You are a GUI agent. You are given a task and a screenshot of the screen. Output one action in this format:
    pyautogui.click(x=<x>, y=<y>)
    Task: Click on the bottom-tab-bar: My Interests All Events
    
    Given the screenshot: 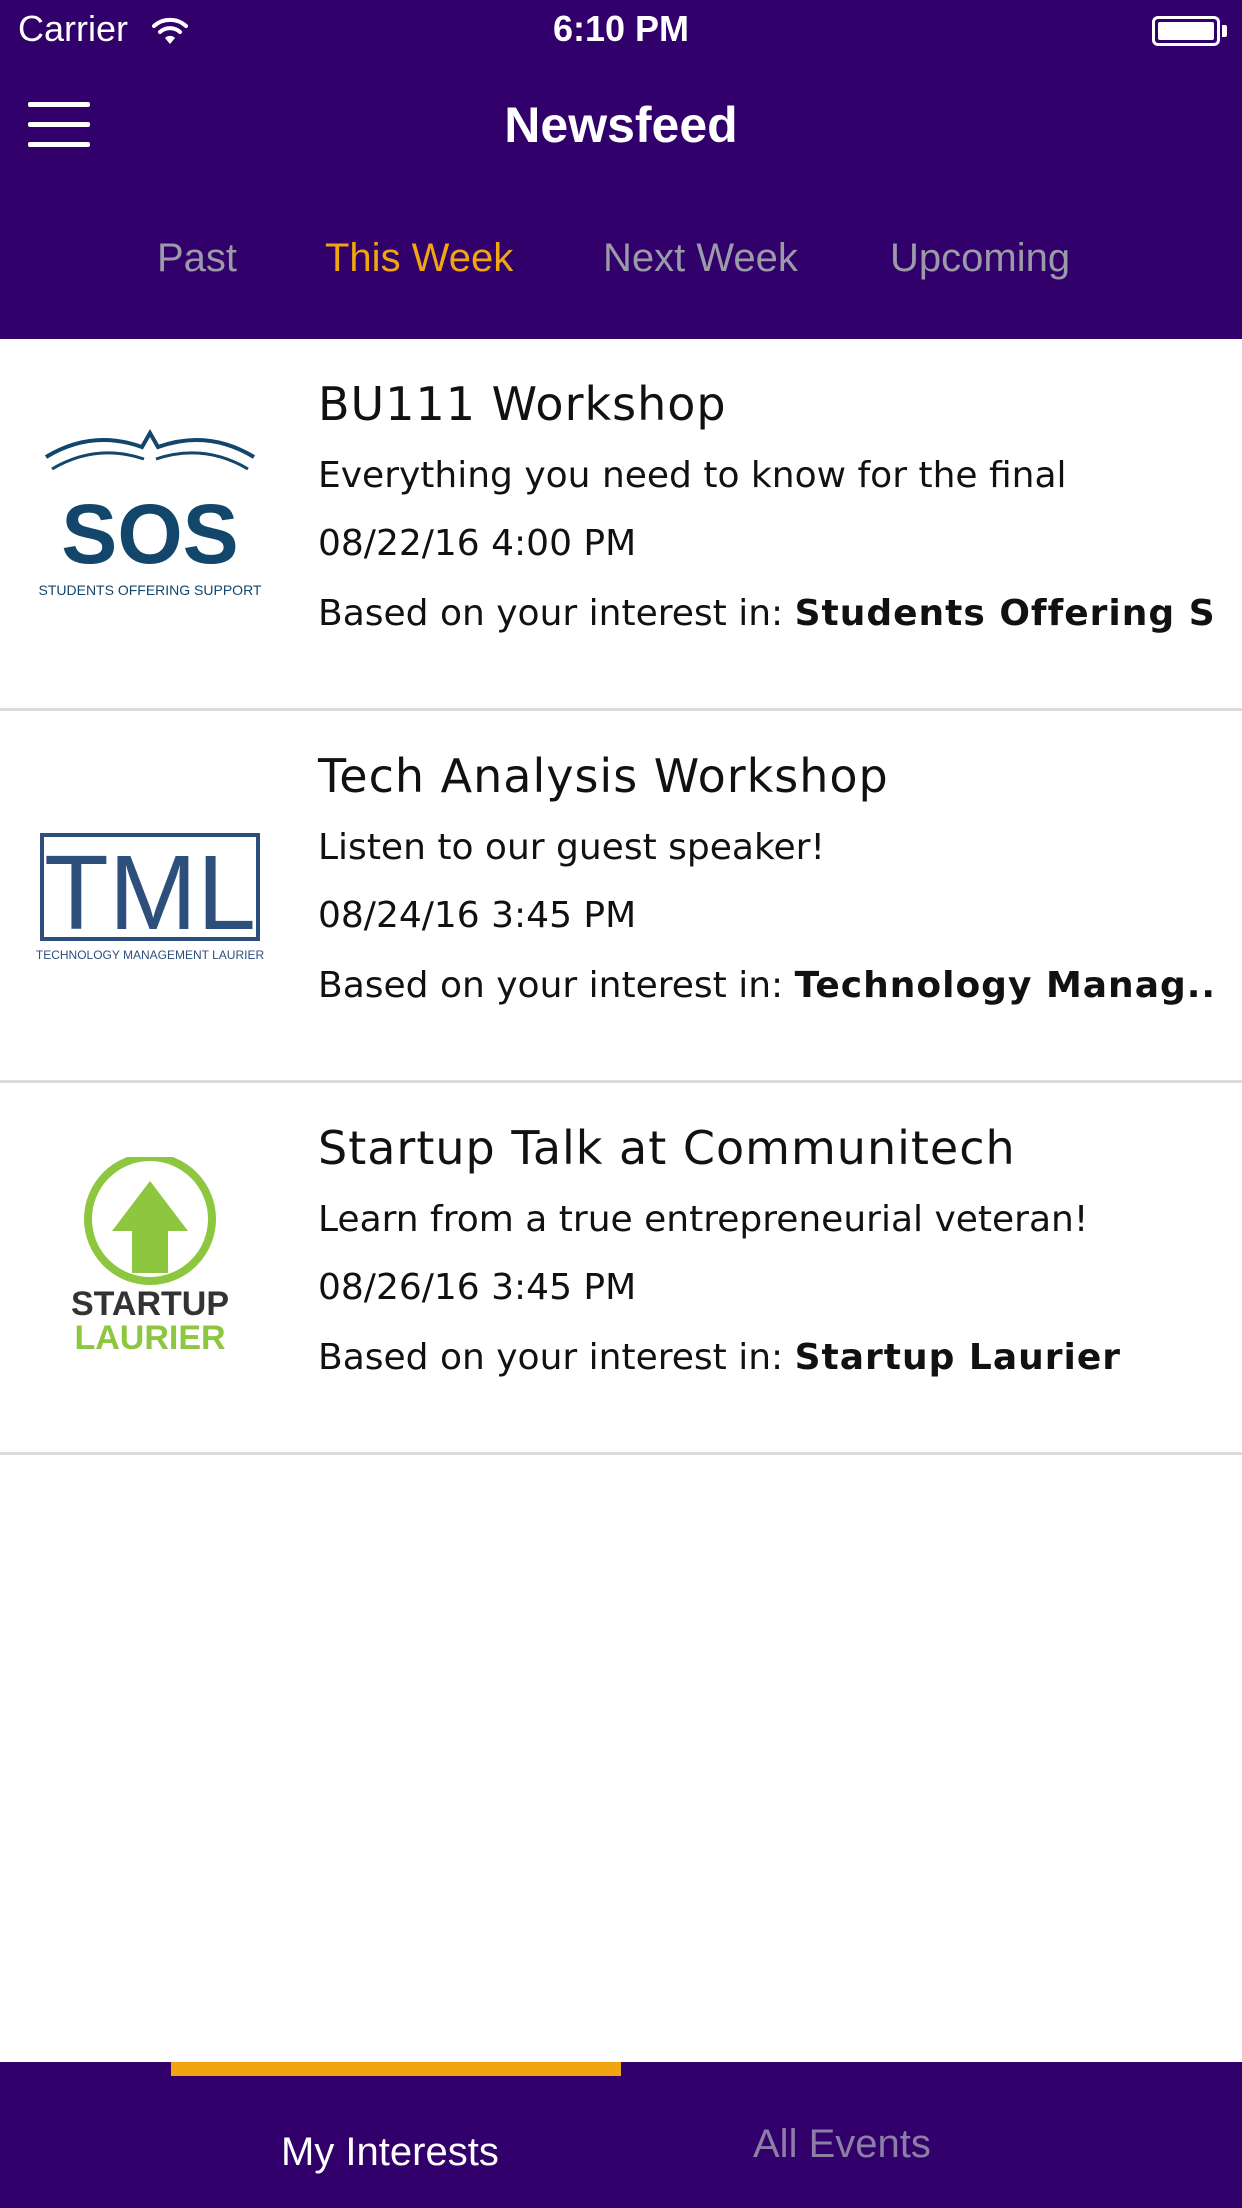 What is the action you would take?
    pyautogui.click(x=621, y=2135)
    